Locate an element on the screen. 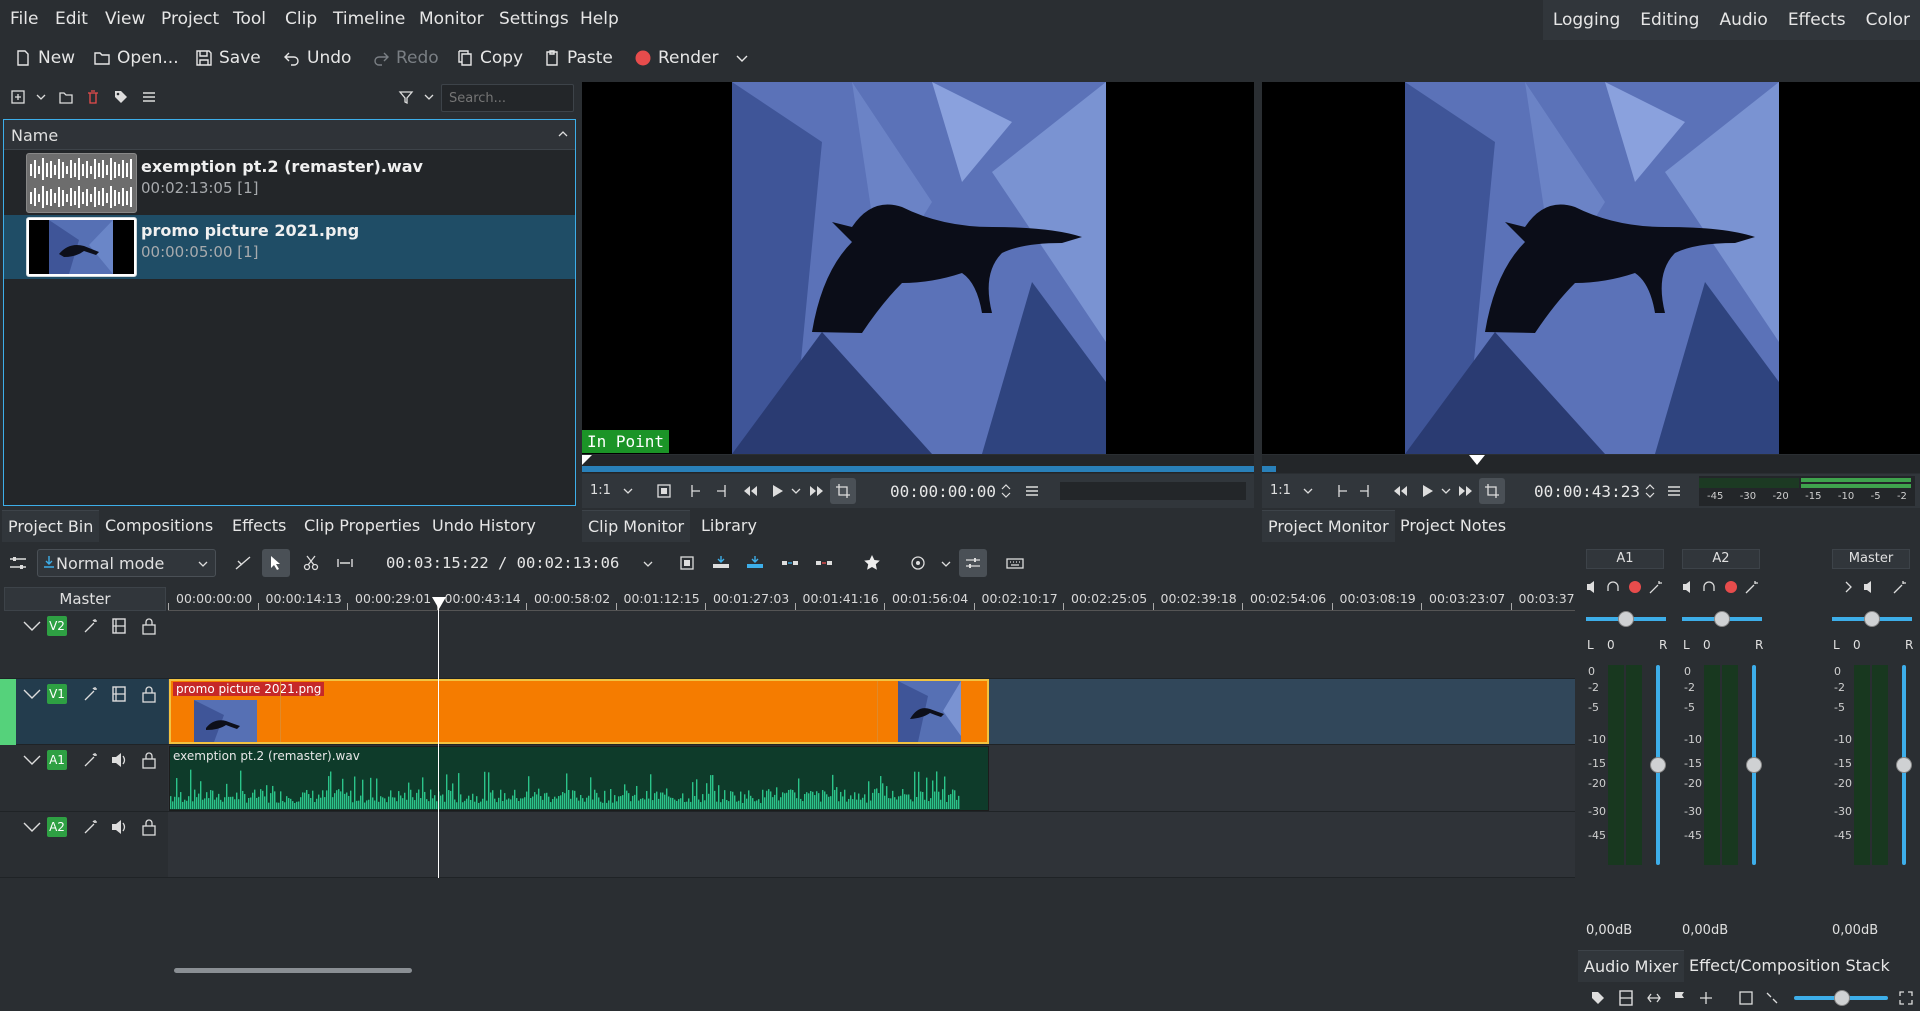  crop-toggle is located at coordinates (1492, 491).